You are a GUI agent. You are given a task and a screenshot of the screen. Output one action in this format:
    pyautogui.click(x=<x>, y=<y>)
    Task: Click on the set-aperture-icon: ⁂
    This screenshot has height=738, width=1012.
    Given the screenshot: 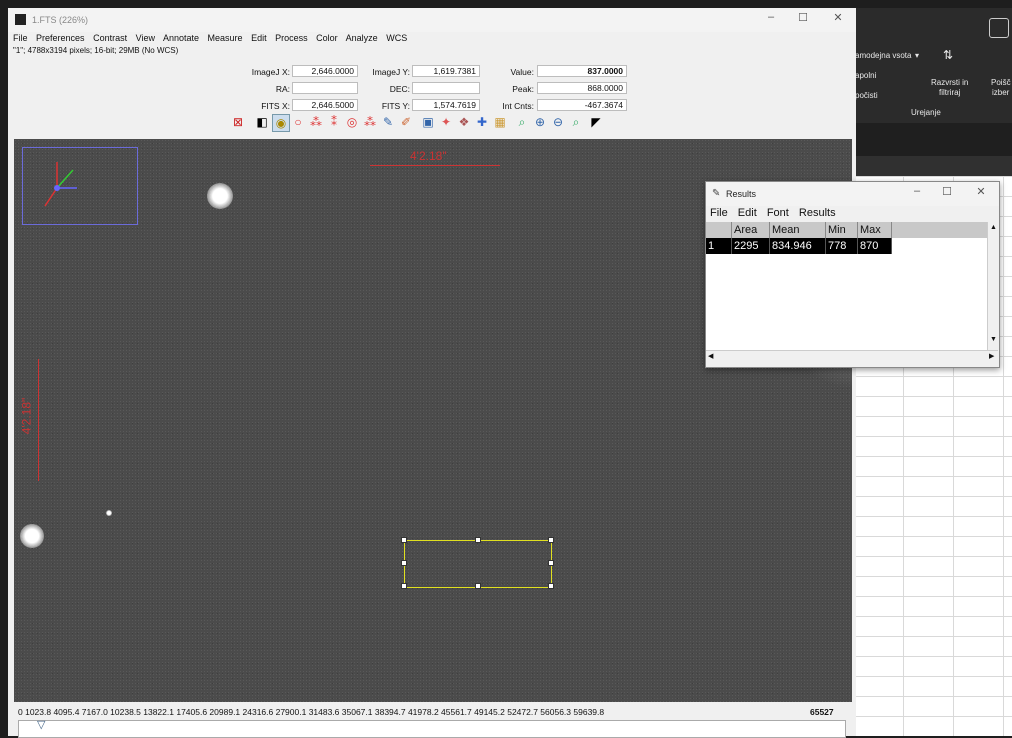 What is the action you would take?
    pyautogui.click(x=370, y=122)
    